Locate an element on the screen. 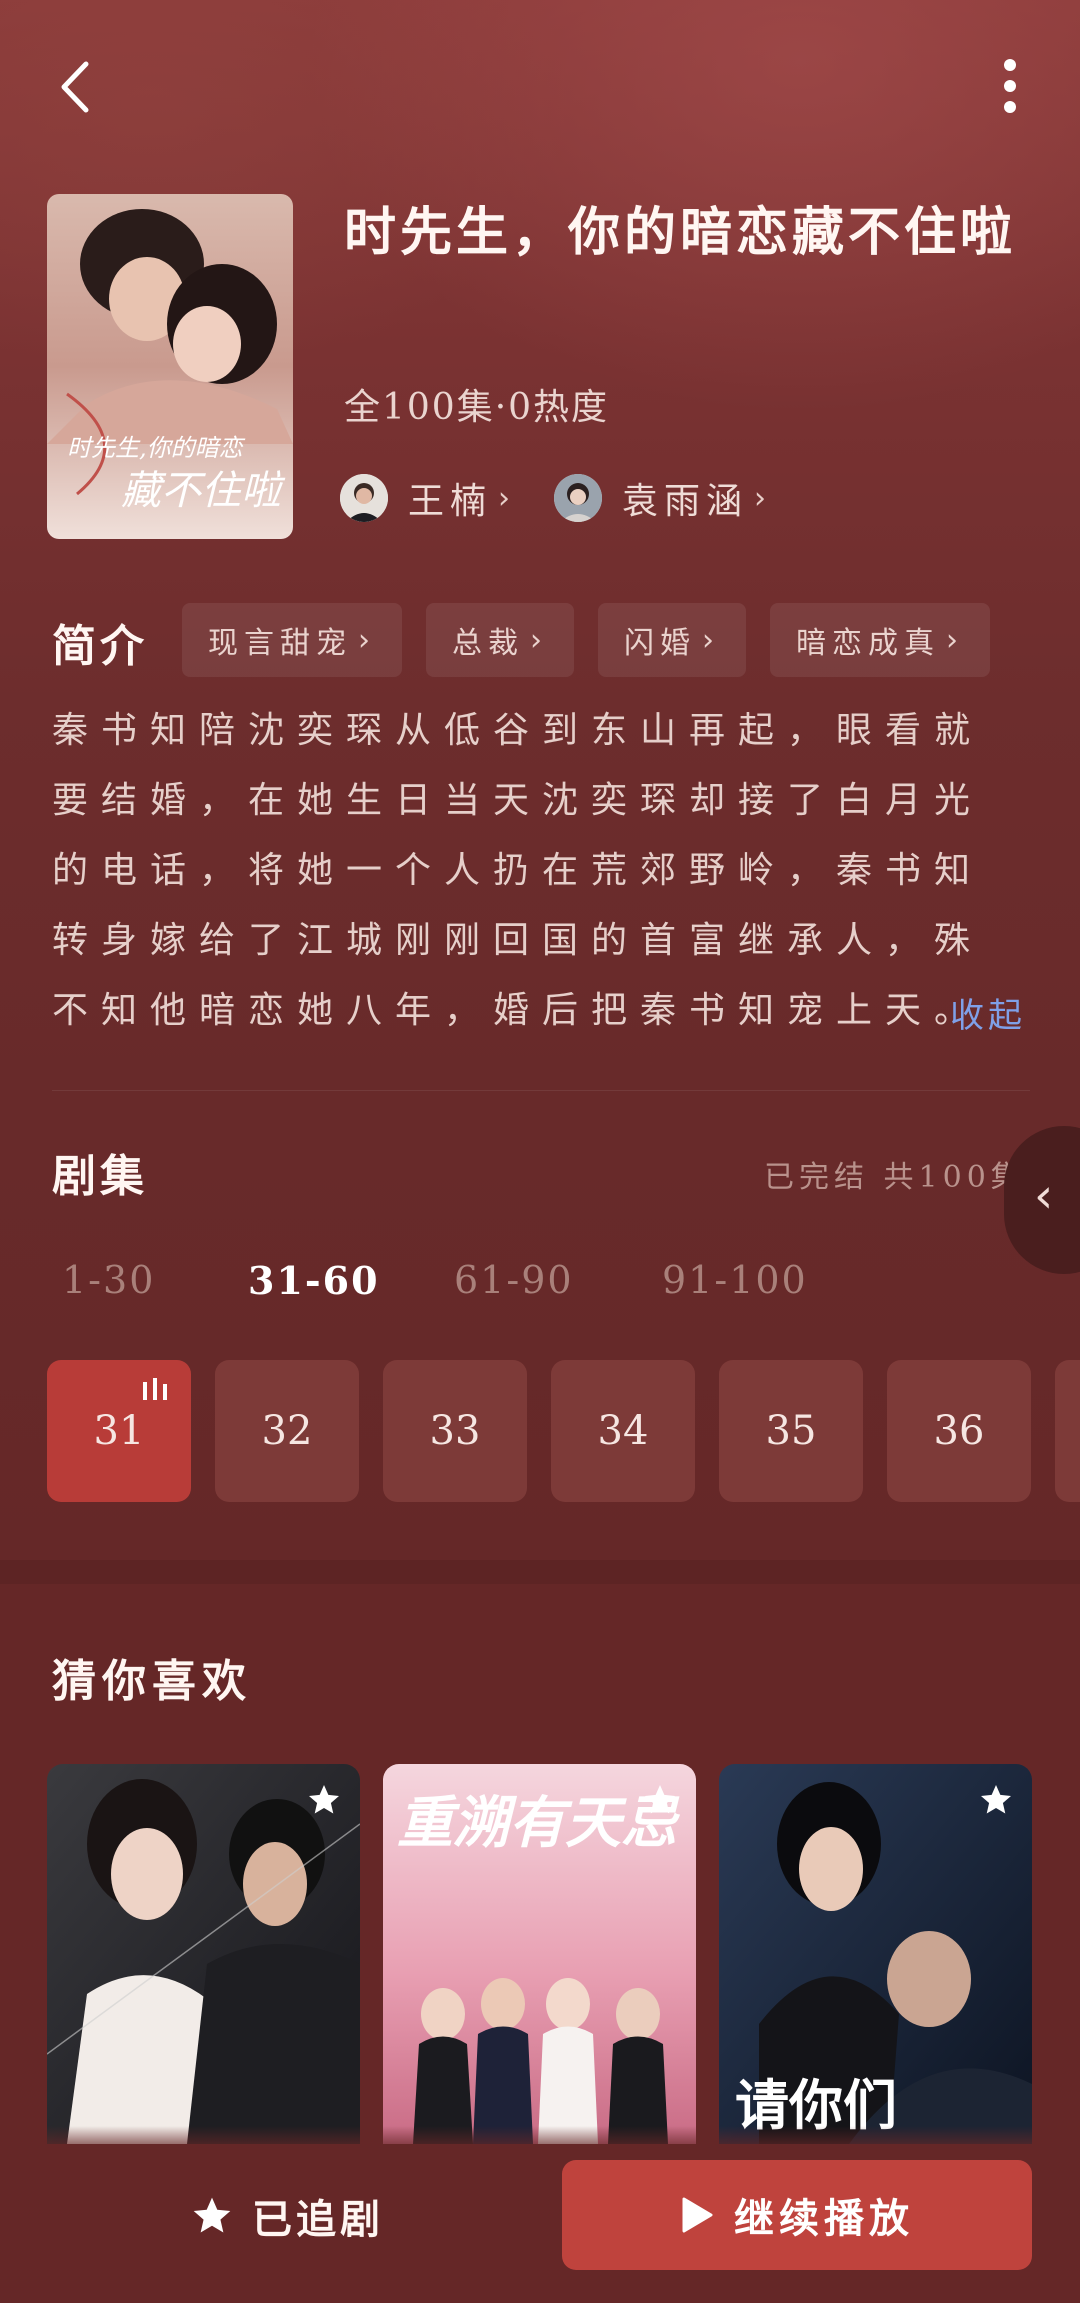 The width and height of the screenshot is (1080, 2303). continue-play-button: 继续播放 is located at coordinates (797, 2215).